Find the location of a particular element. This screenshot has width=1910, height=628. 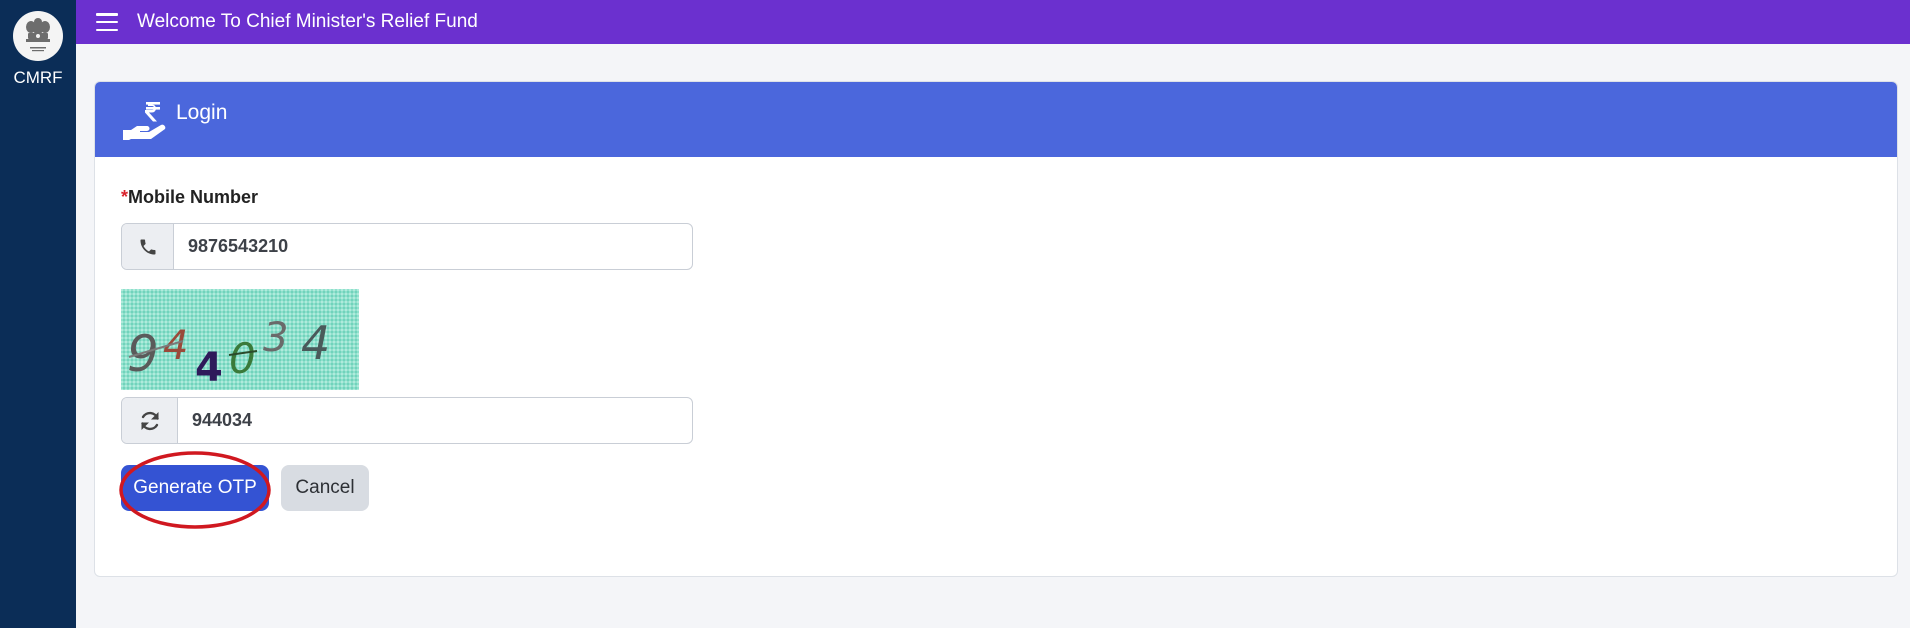

cancel-button: Cancel is located at coordinates (325, 488).